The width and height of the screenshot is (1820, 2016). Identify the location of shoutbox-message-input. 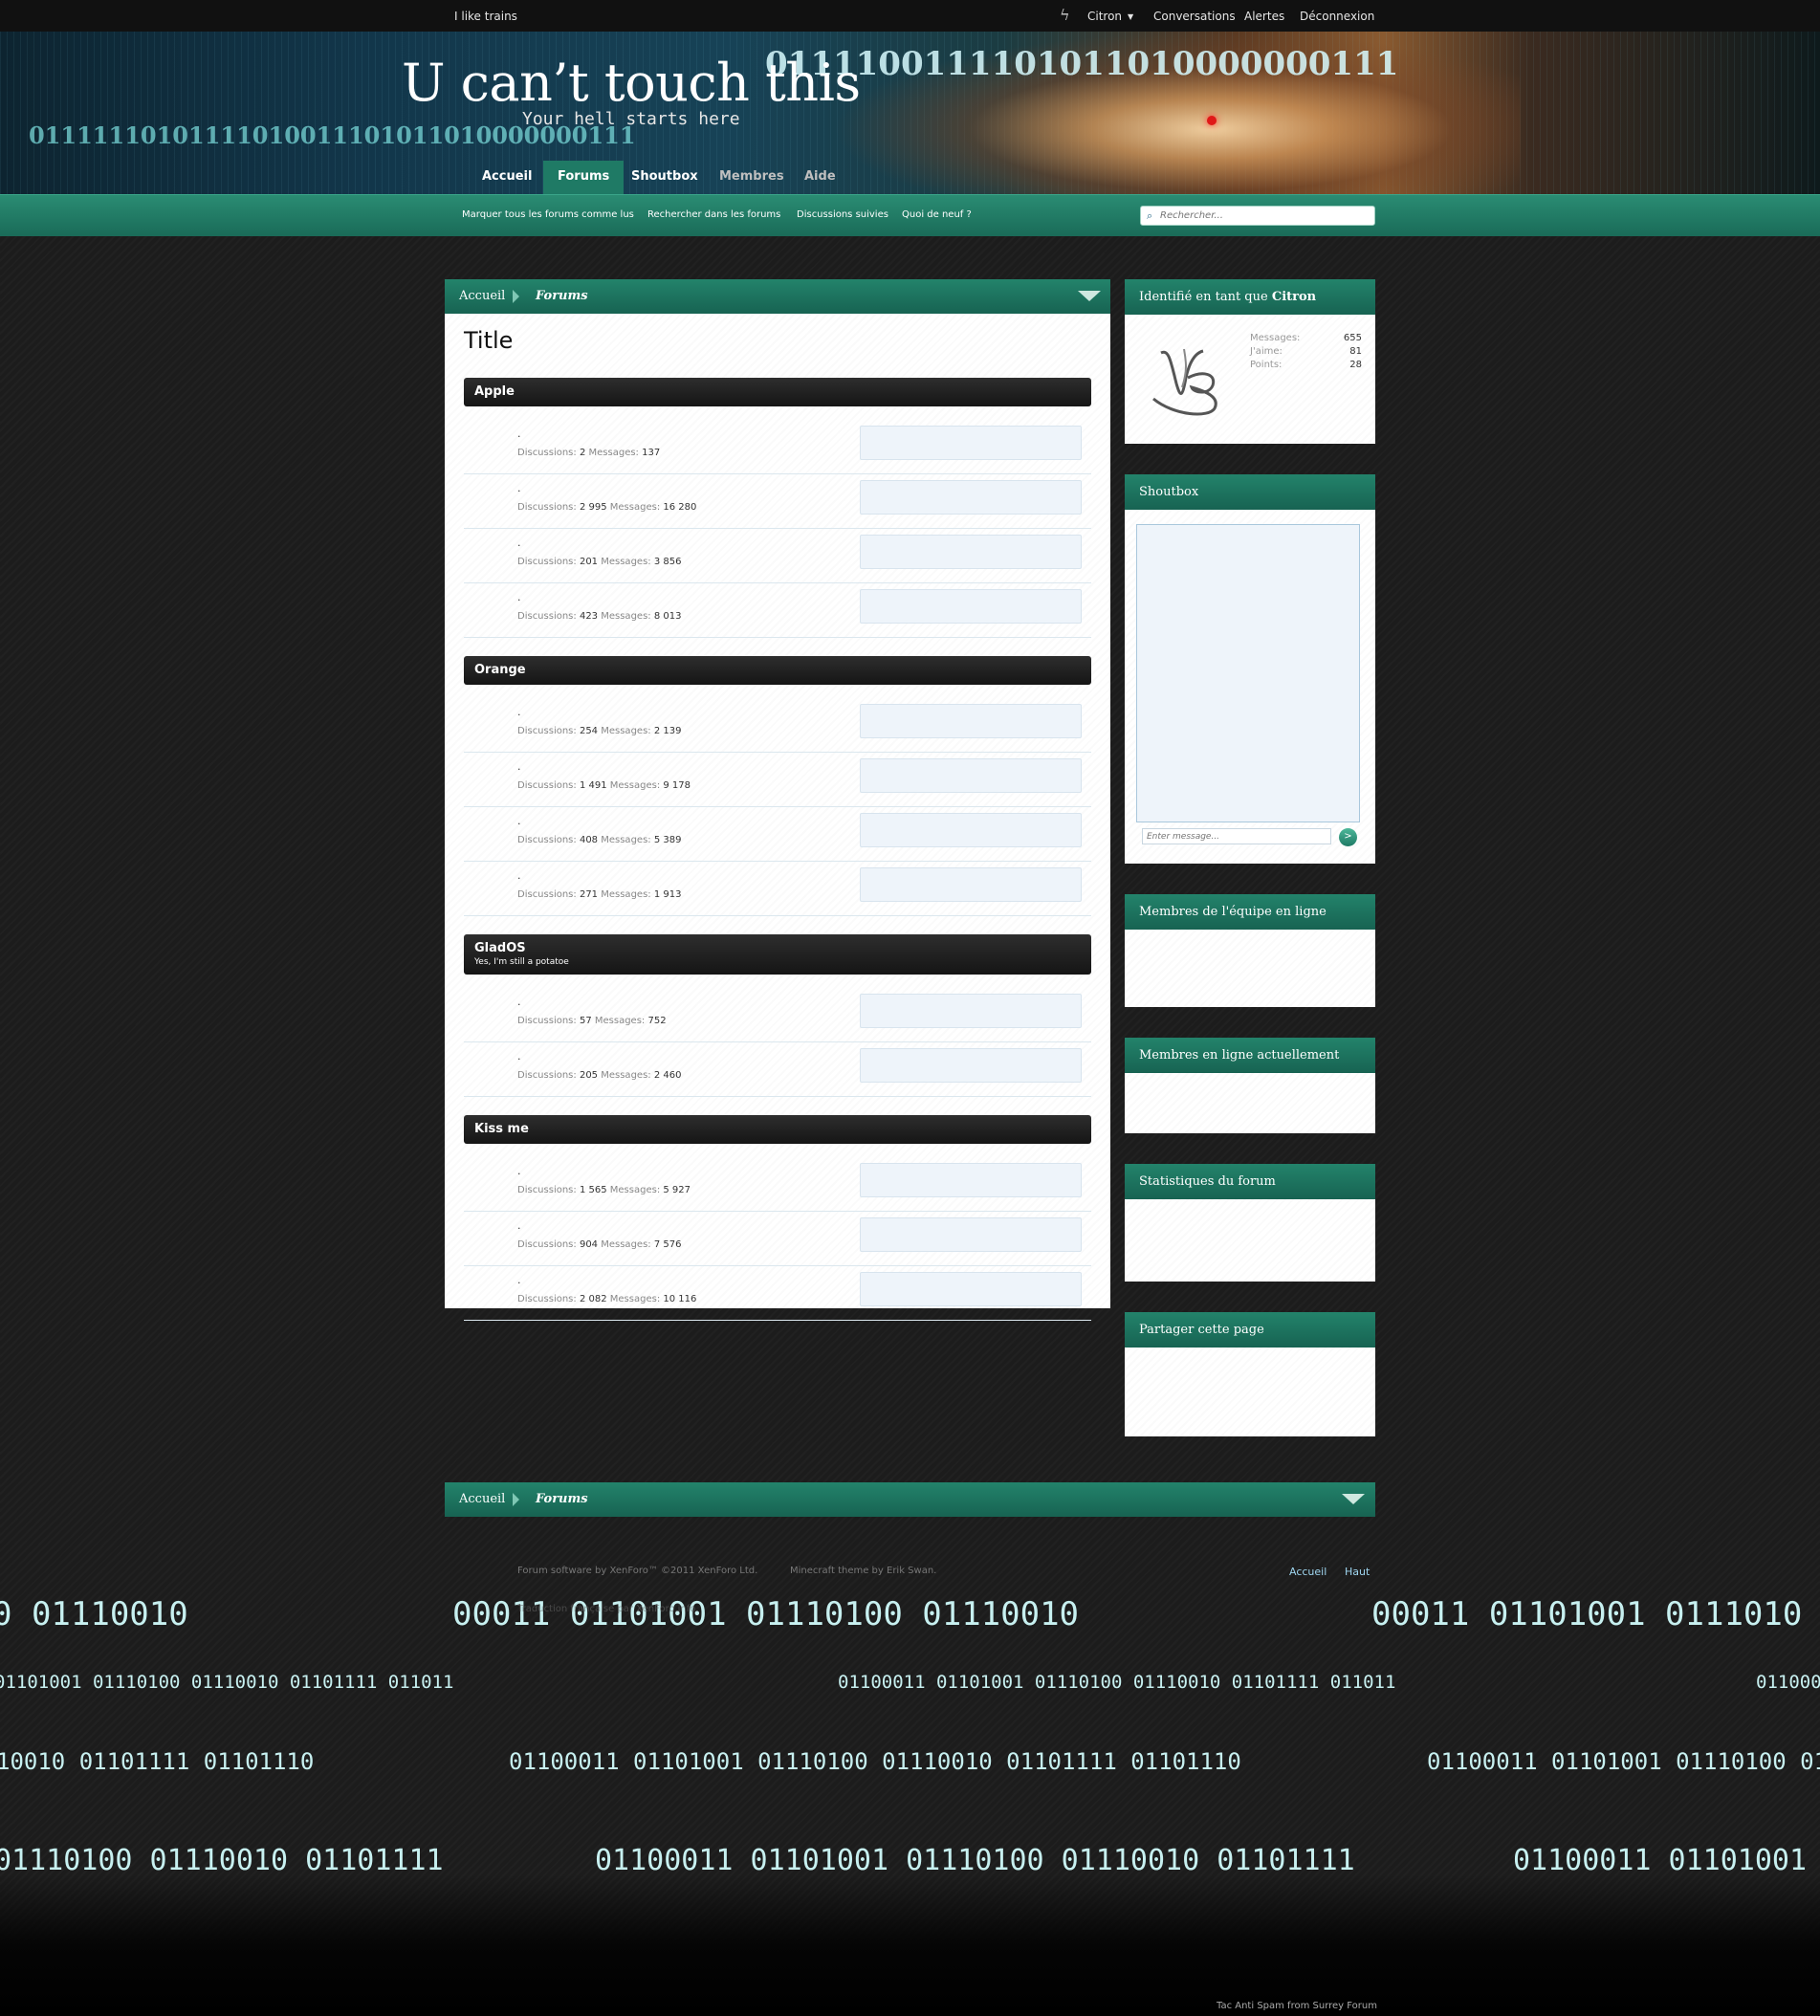
(1236, 836).